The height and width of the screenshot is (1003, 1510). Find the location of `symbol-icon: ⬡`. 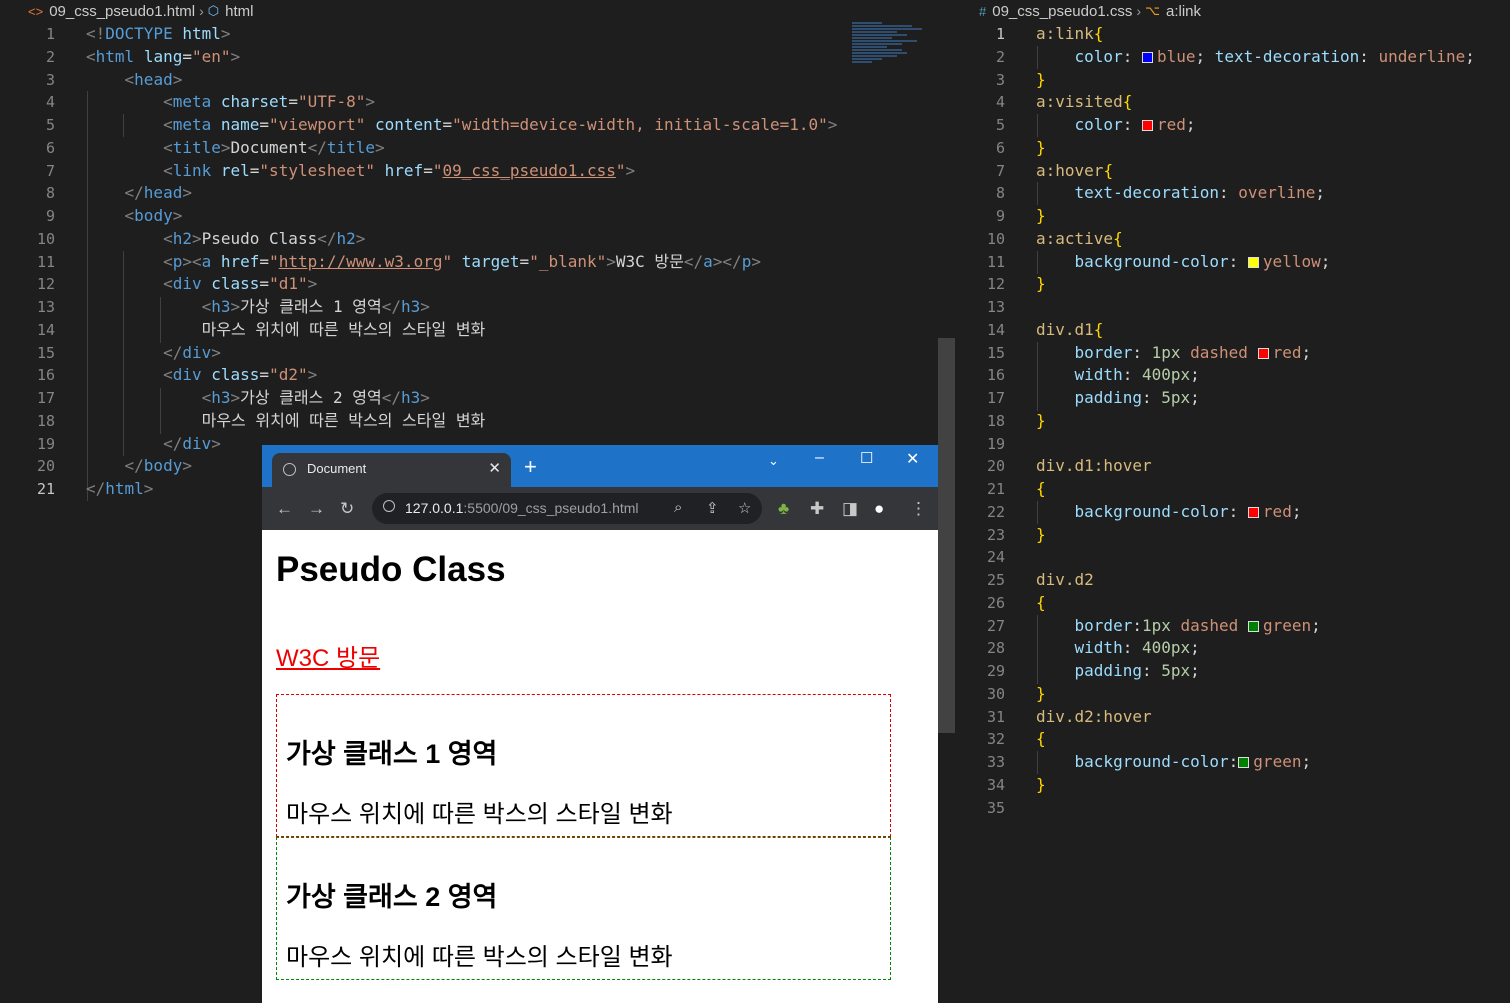

symbol-icon: ⬡ is located at coordinates (213, 10).